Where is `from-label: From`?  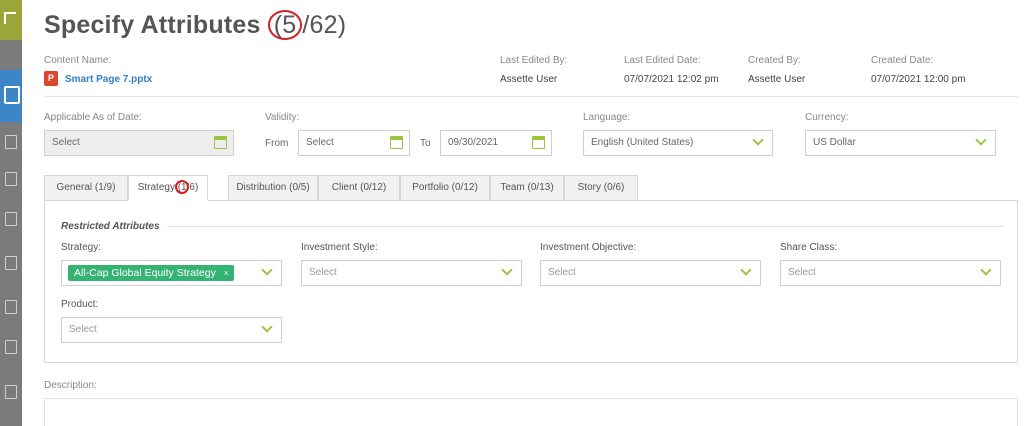
from-label: From is located at coordinates (277, 143).